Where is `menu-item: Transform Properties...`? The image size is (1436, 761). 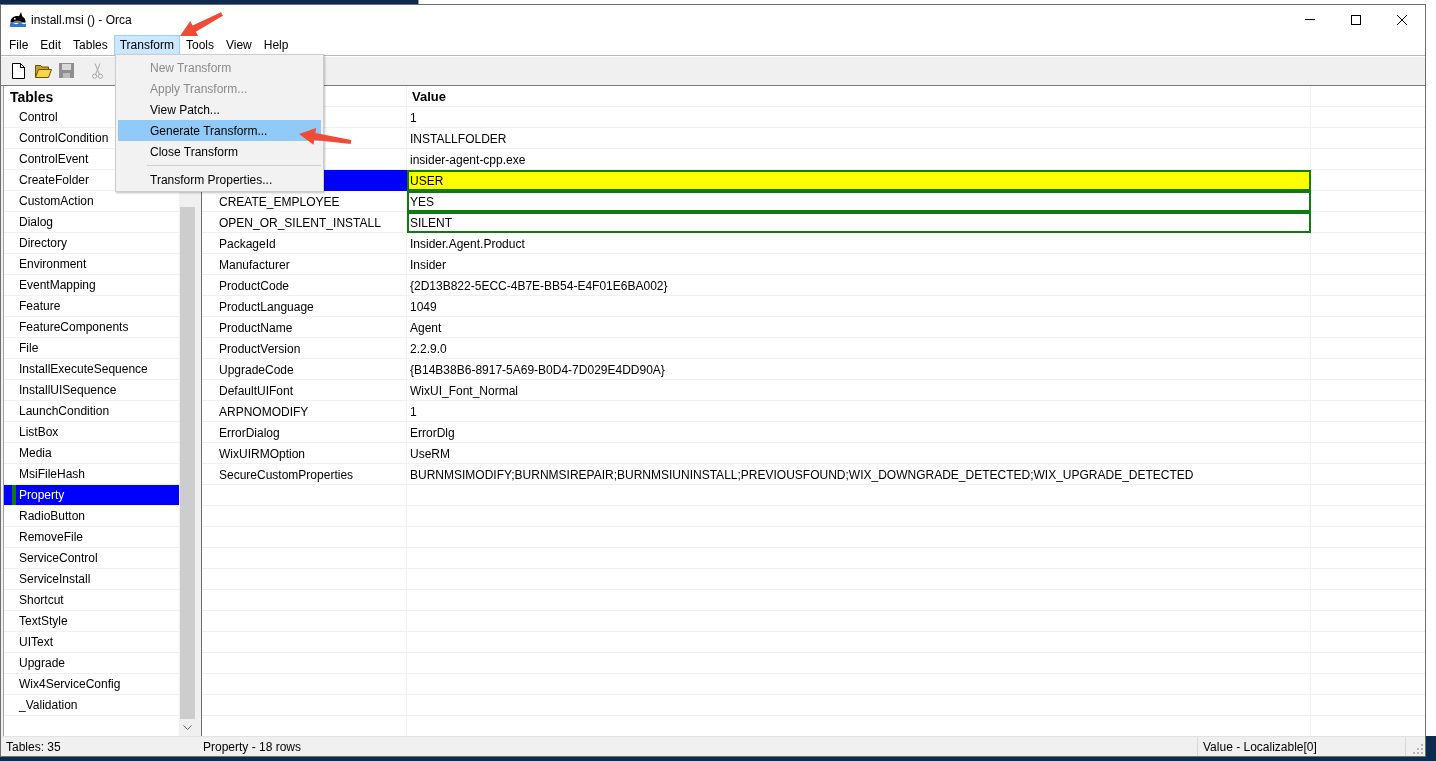
menu-item: Transform Properties... is located at coordinates (219, 179).